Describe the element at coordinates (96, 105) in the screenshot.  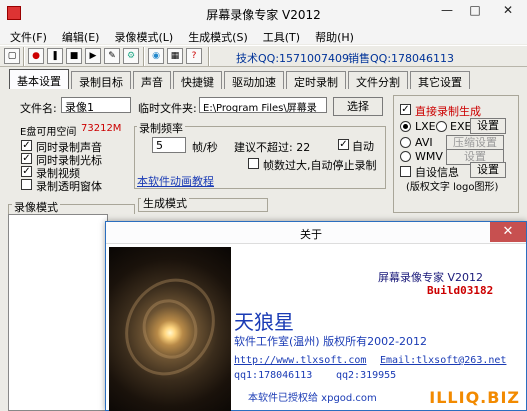
I see `filename-input: 录像1` at that location.